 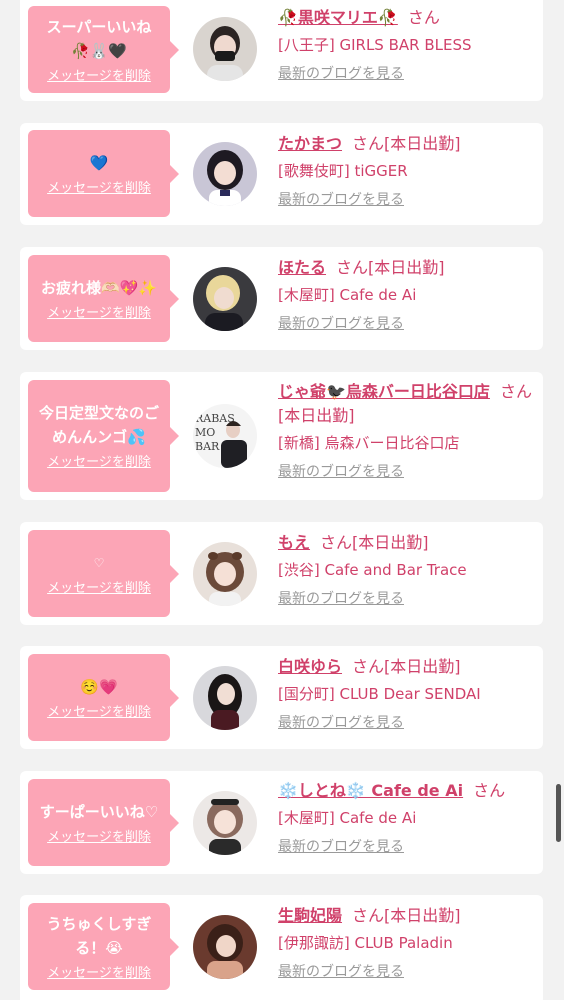 I want to click on shop-name: [伊那諏訪] CLUB Paladin, so click(x=365, y=943).